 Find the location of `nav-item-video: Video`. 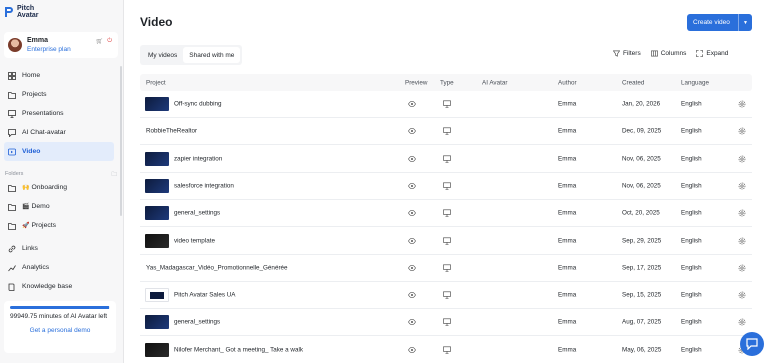

nav-item-video: Video is located at coordinates (59, 151).